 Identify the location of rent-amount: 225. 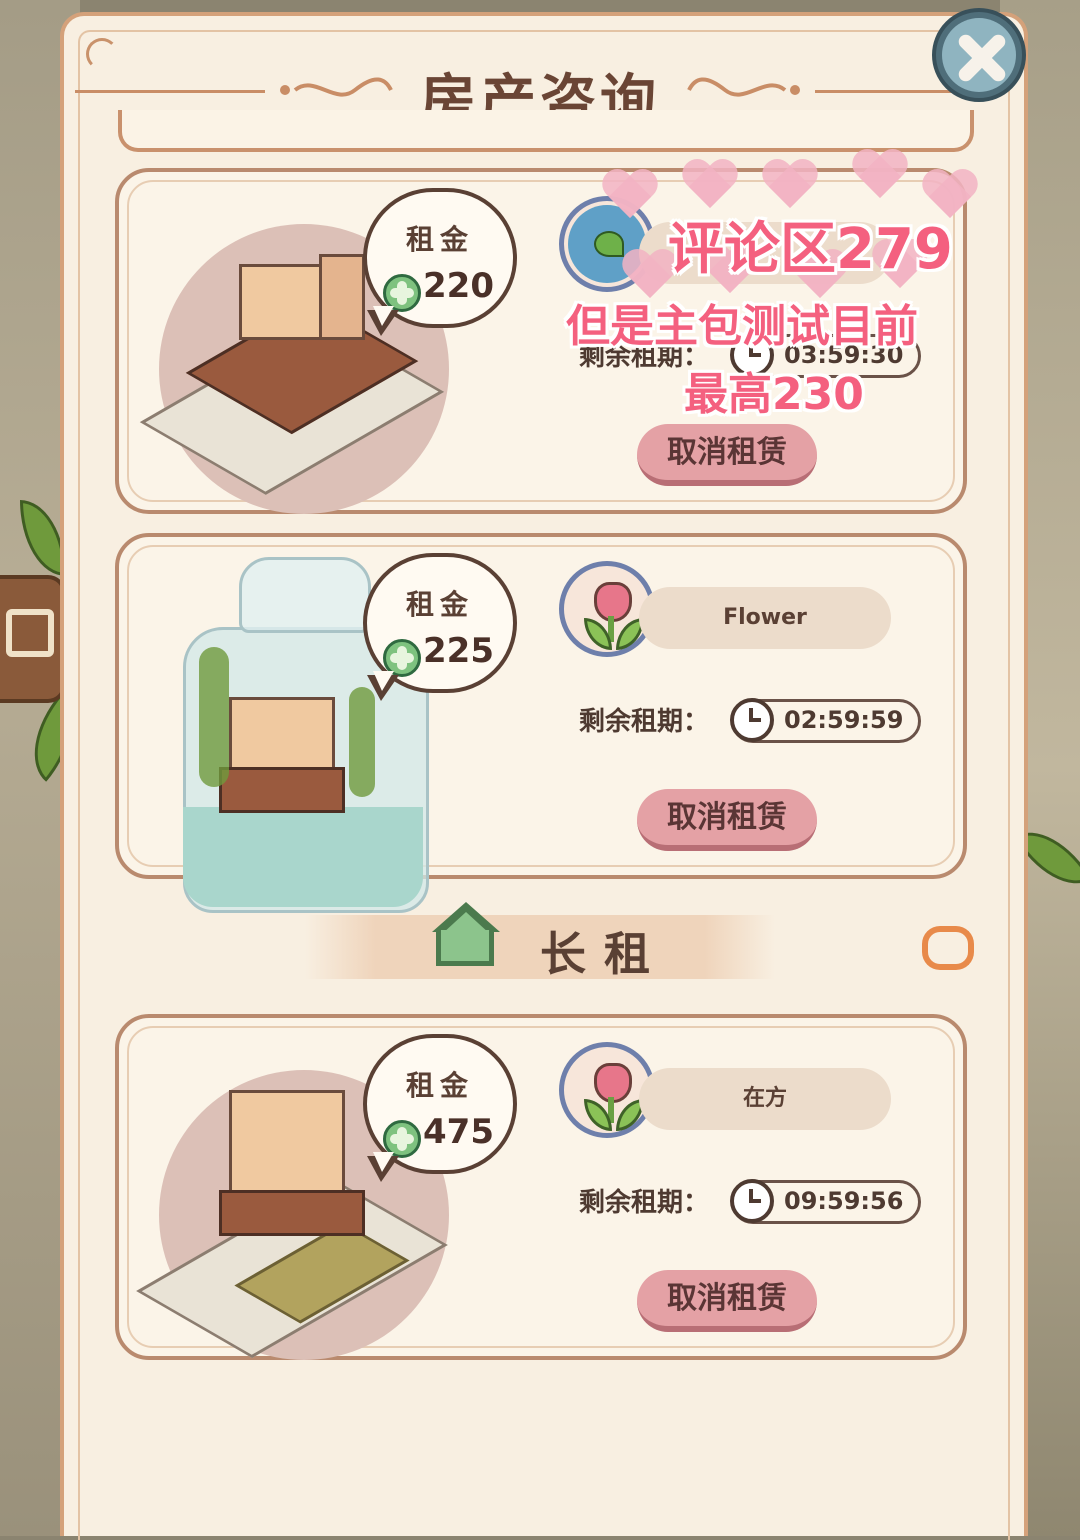
(458, 651).